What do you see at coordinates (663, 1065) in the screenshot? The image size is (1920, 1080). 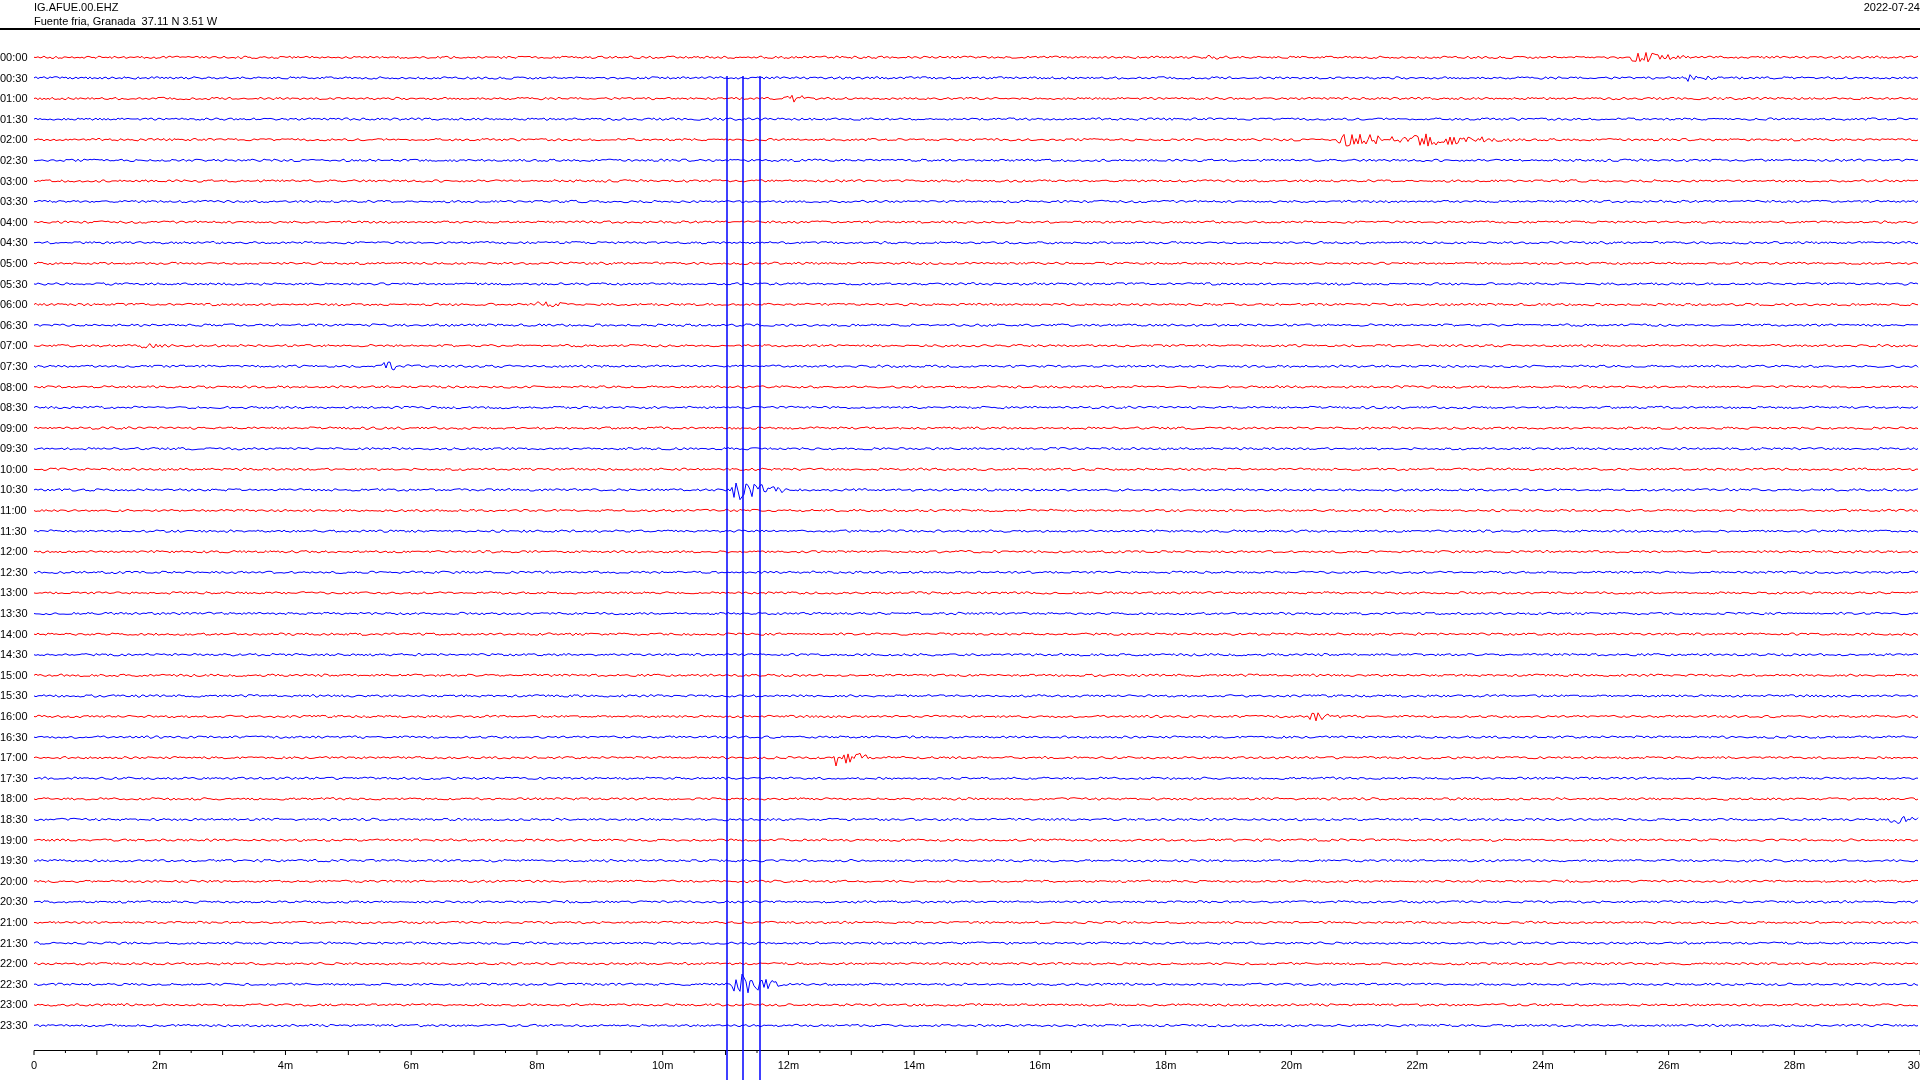 I see `axis-tick-label: 10m` at bounding box center [663, 1065].